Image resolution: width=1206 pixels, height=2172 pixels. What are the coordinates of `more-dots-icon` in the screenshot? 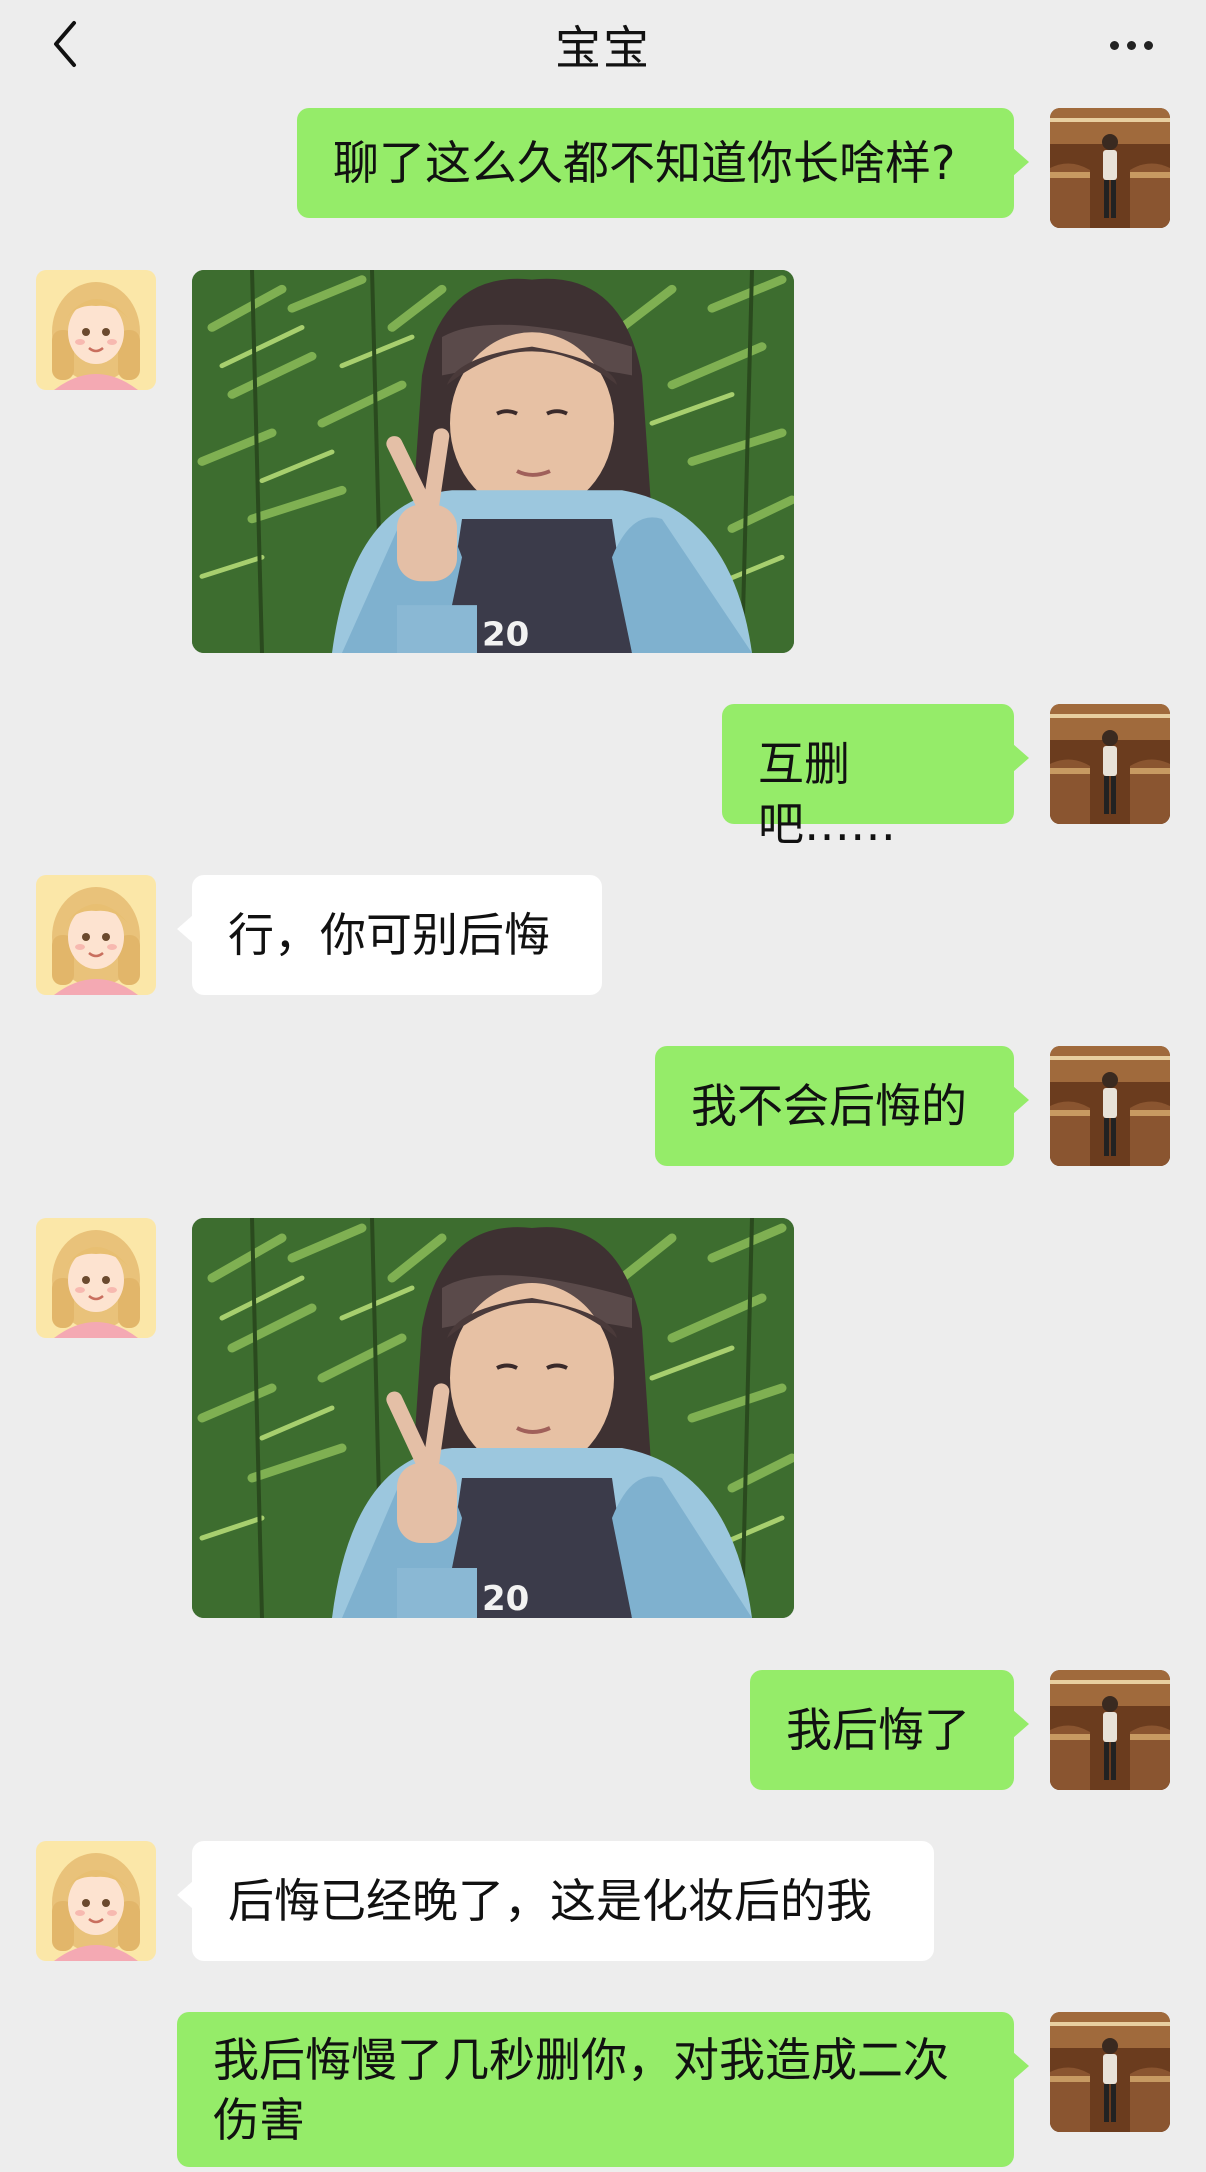 It's located at (1114, 45).